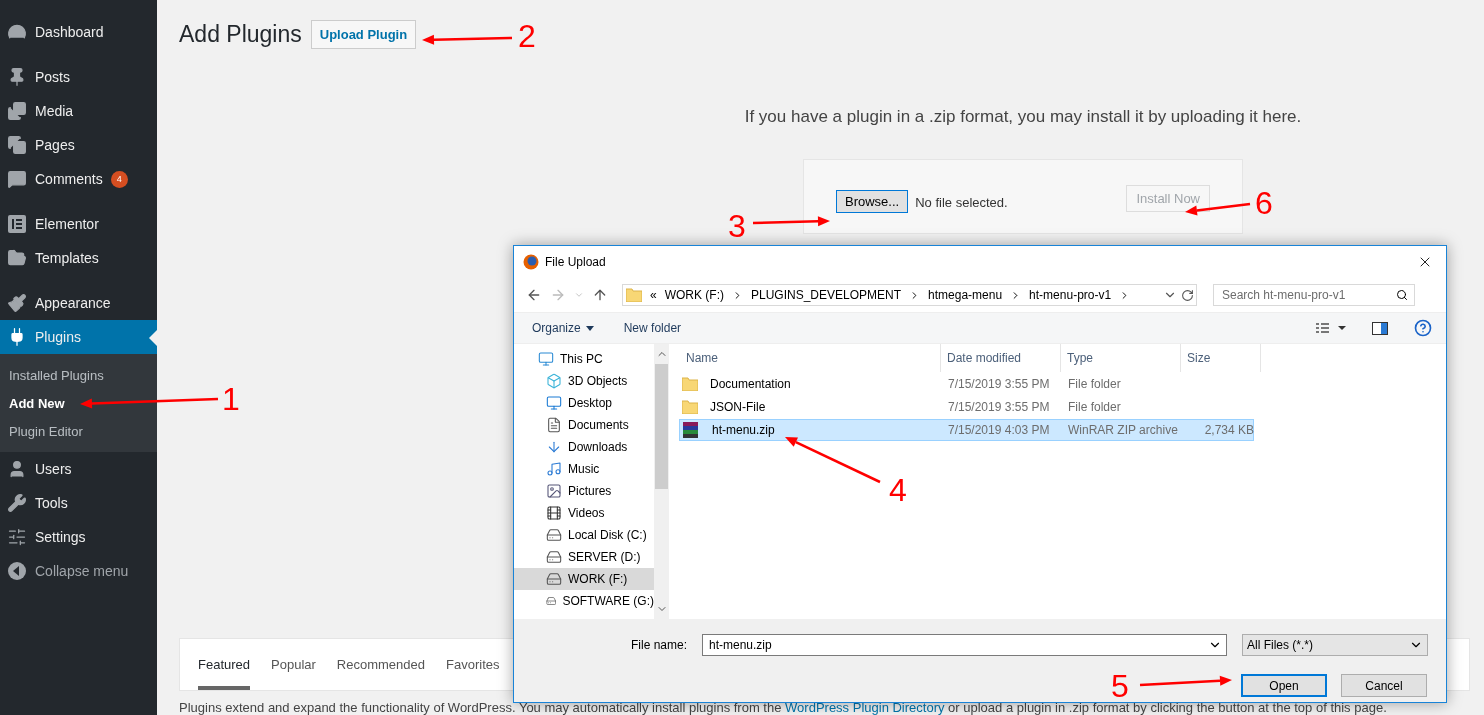 The height and width of the screenshot is (715, 1484). What do you see at coordinates (78, 224) in the screenshot?
I see `sidebar-item: Elementor` at bounding box center [78, 224].